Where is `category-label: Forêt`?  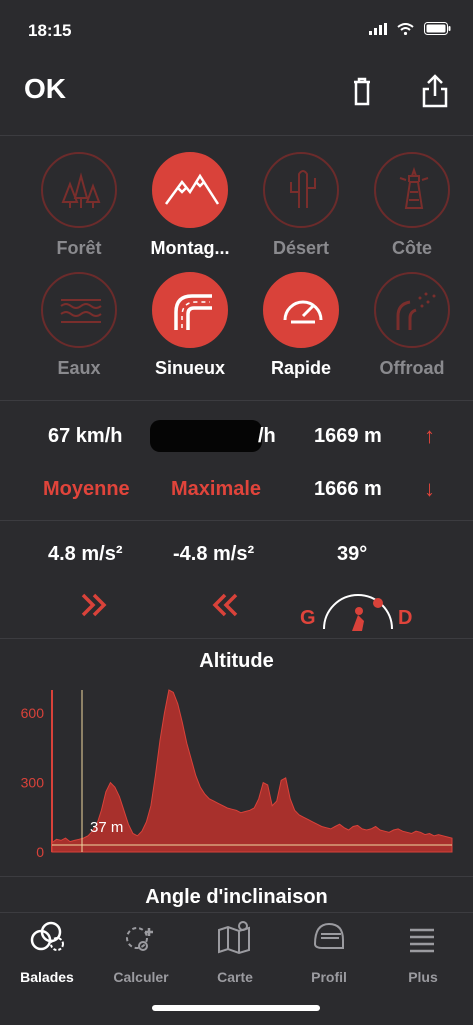
category-label: Forêt is located at coordinates (79, 248).